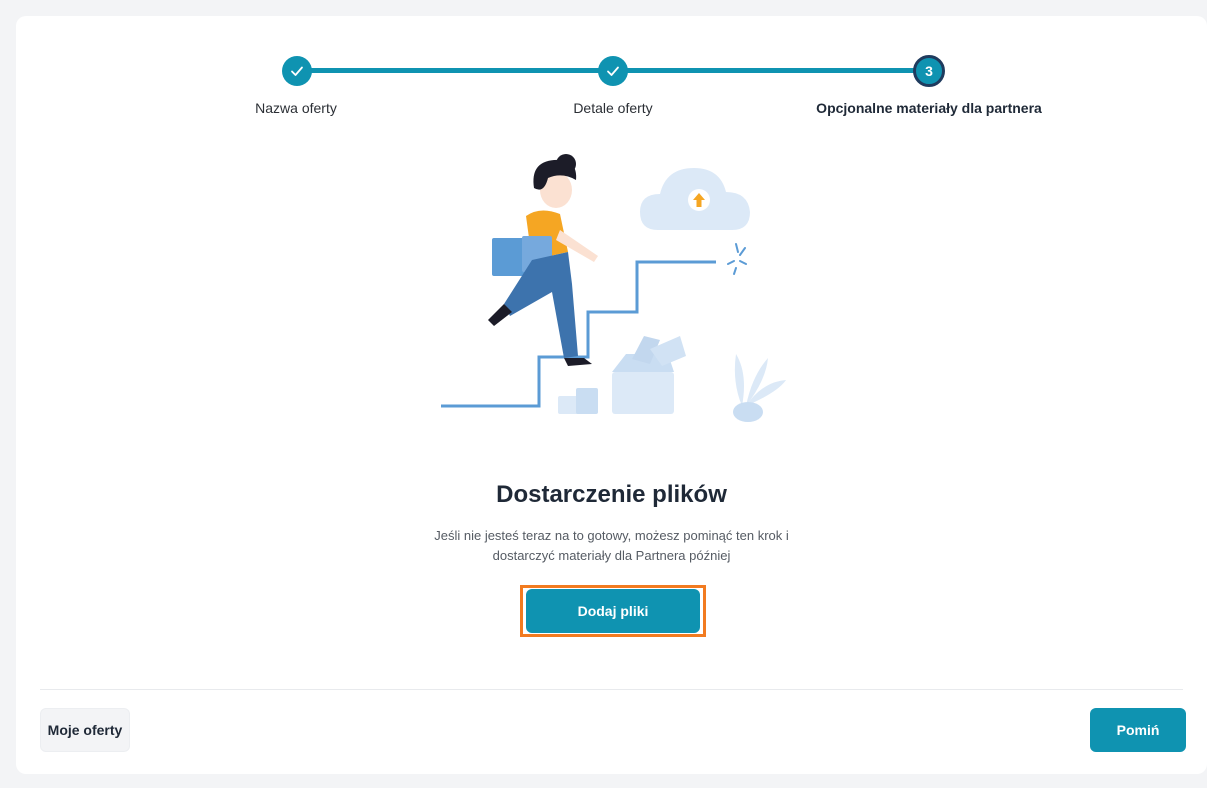 The width and height of the screenshot is (1207, 788). What do you see at coordinates (672, 379) in the screenshot?
I see `box-decoration` at bounding box center [672, 379].